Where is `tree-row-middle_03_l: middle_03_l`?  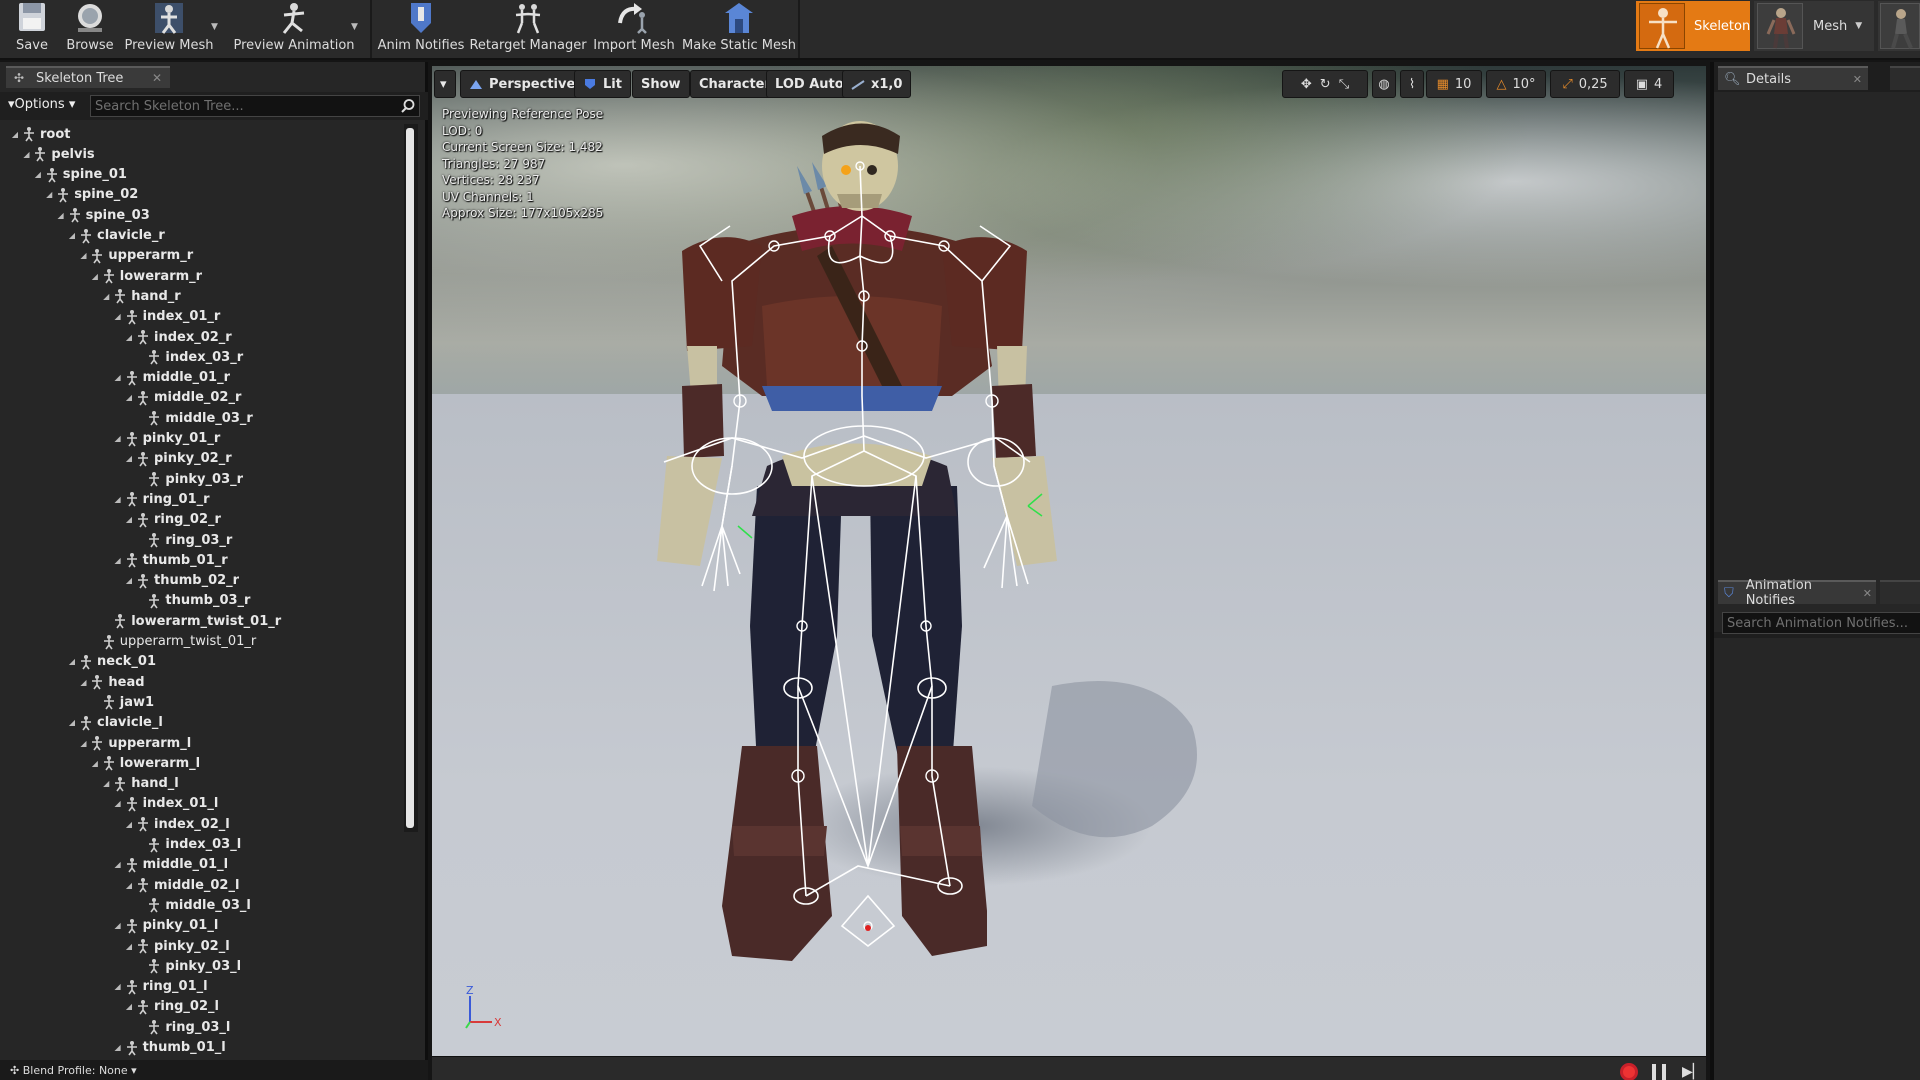 tree-row-middle_03_l: middle_03_l is located at coordinates (202, 905).